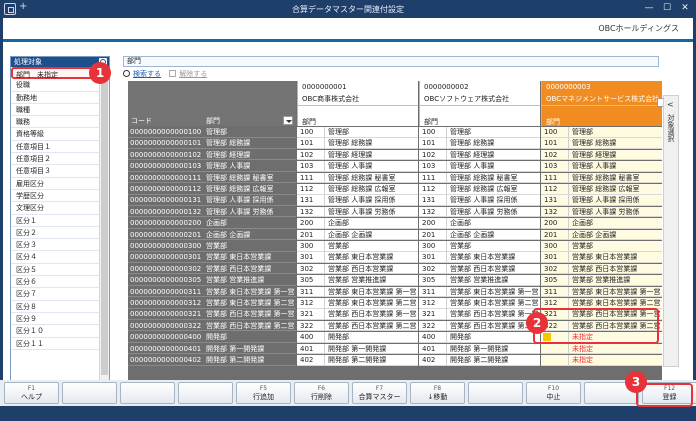  Describe the element at coordinates (55, 73) in the screenshot. I see `target-item-selected: 部門 未指定` at that location.